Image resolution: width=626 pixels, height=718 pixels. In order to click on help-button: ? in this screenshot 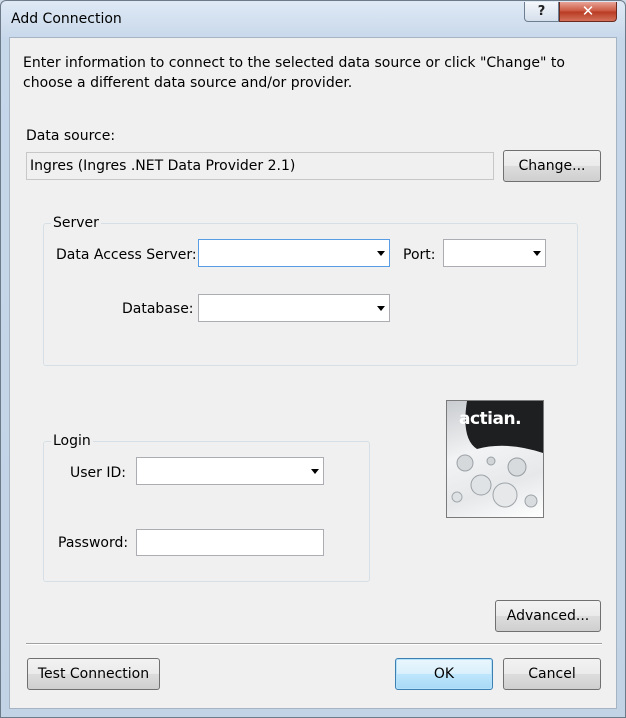, I will do `click(541, 12)`.